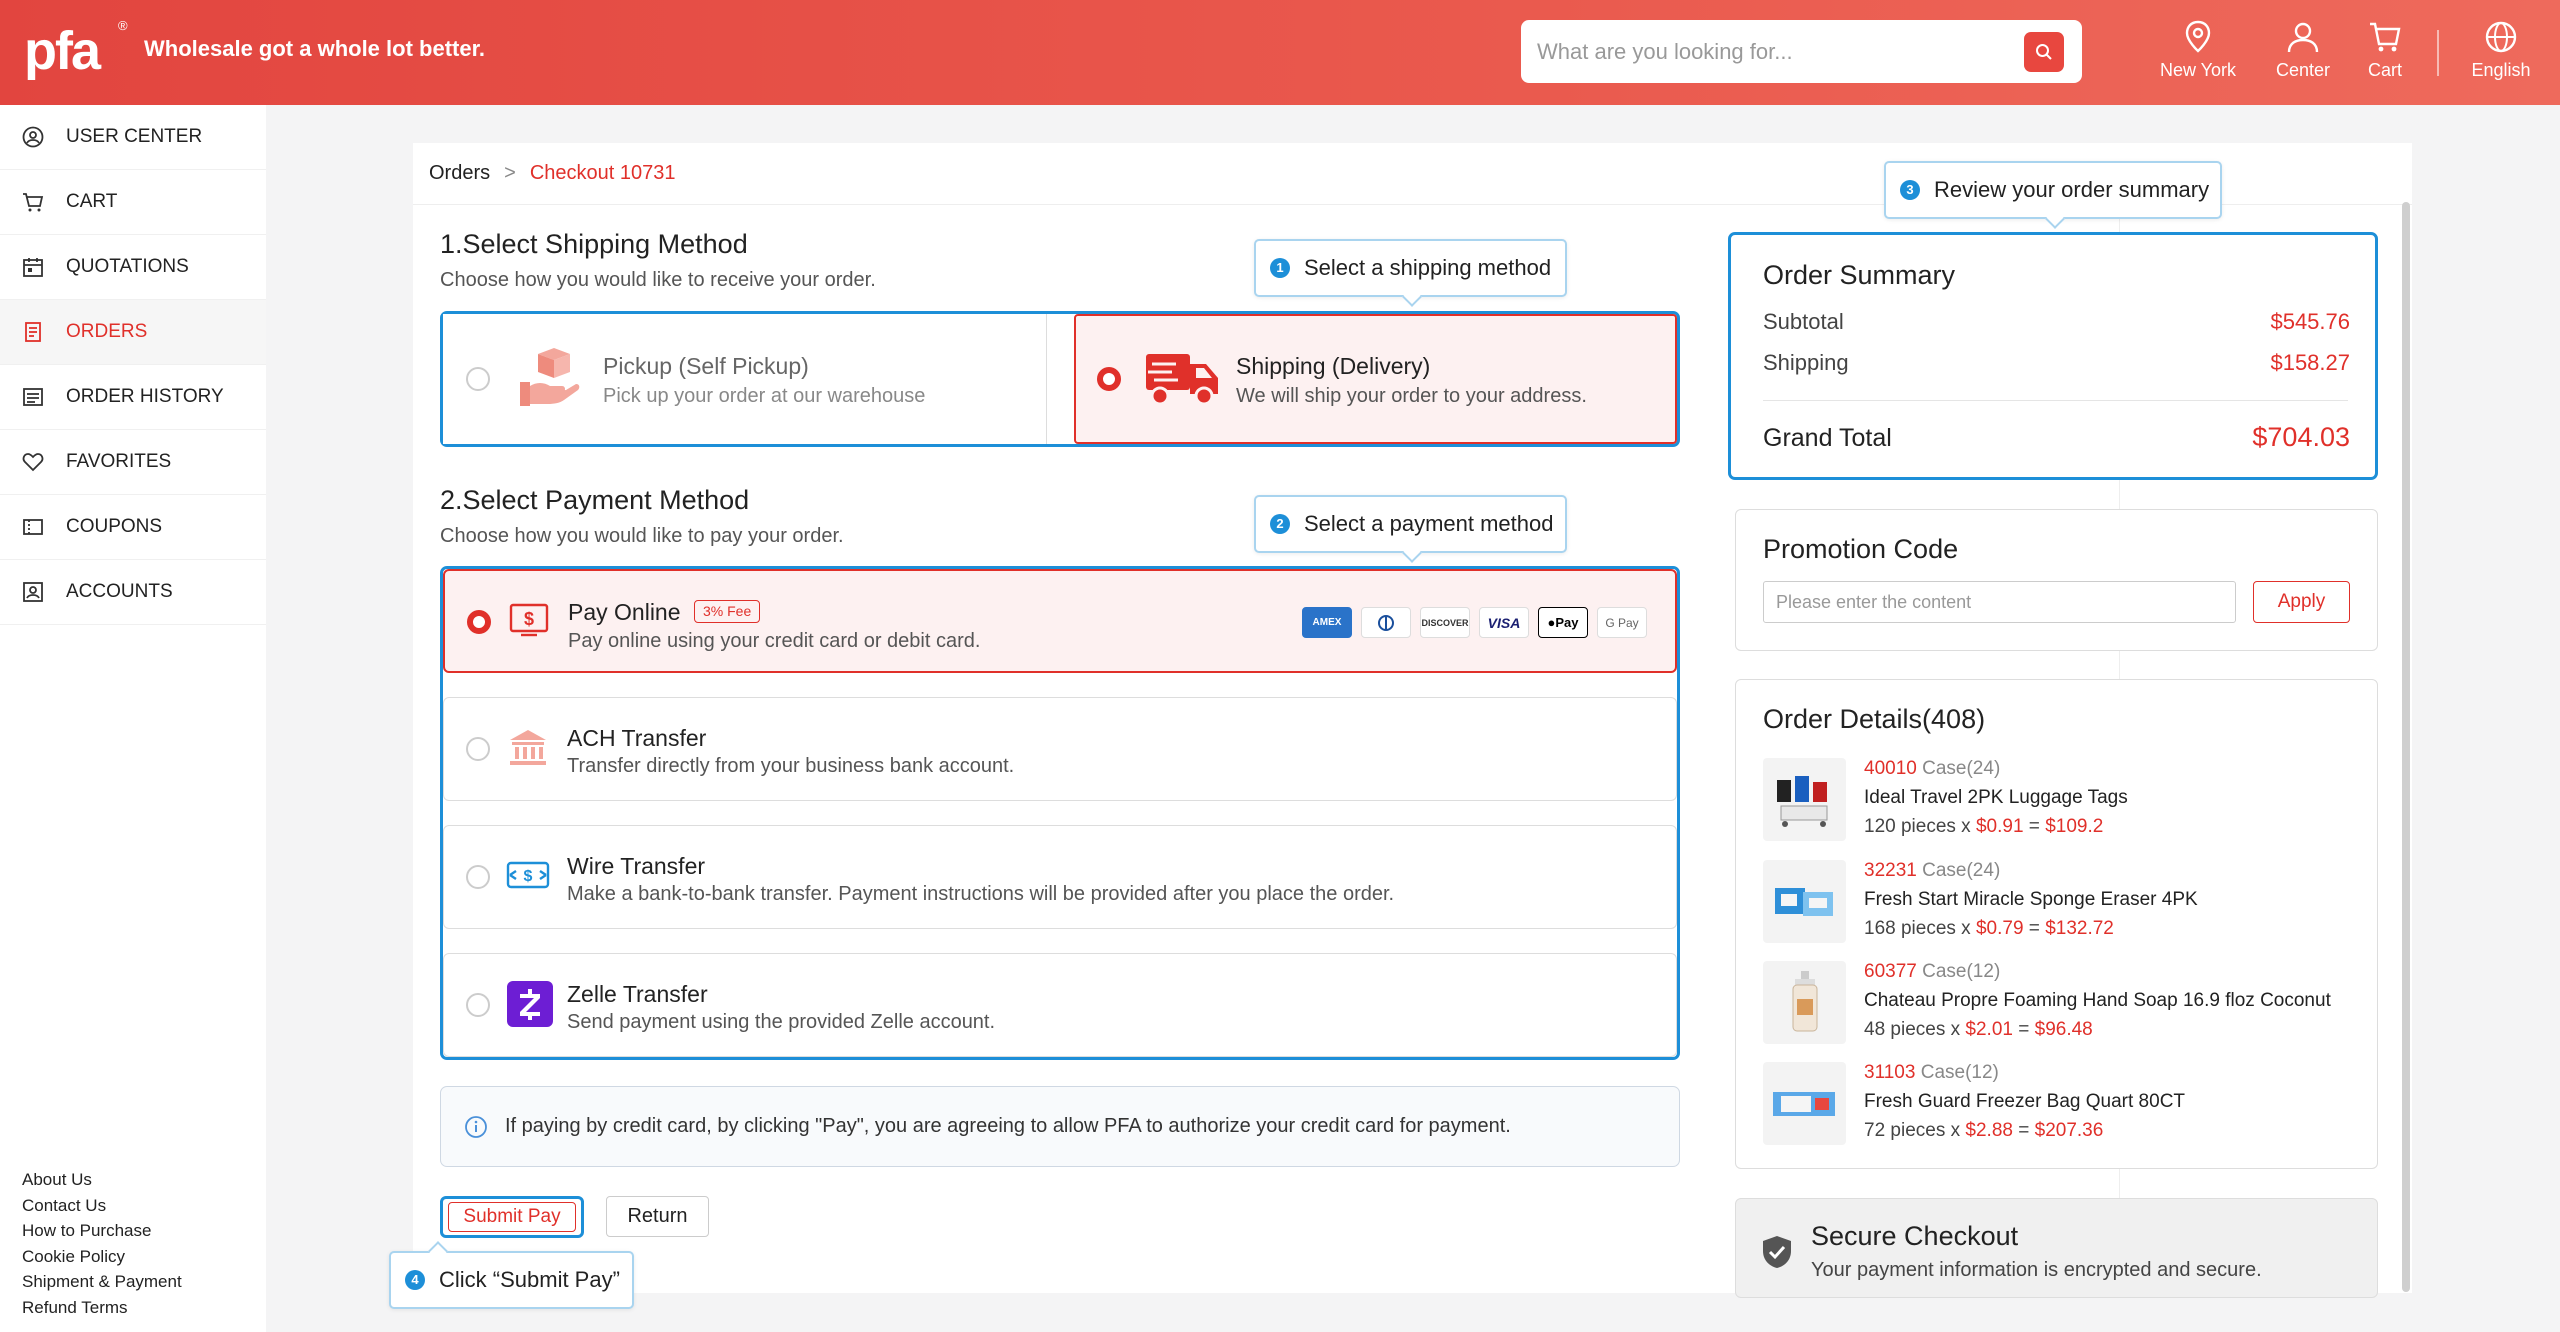  What do you see at coordinates (415, 1280) in the screenshot?
I see `step-number-4: 4` at bounding box center [415, 1280].